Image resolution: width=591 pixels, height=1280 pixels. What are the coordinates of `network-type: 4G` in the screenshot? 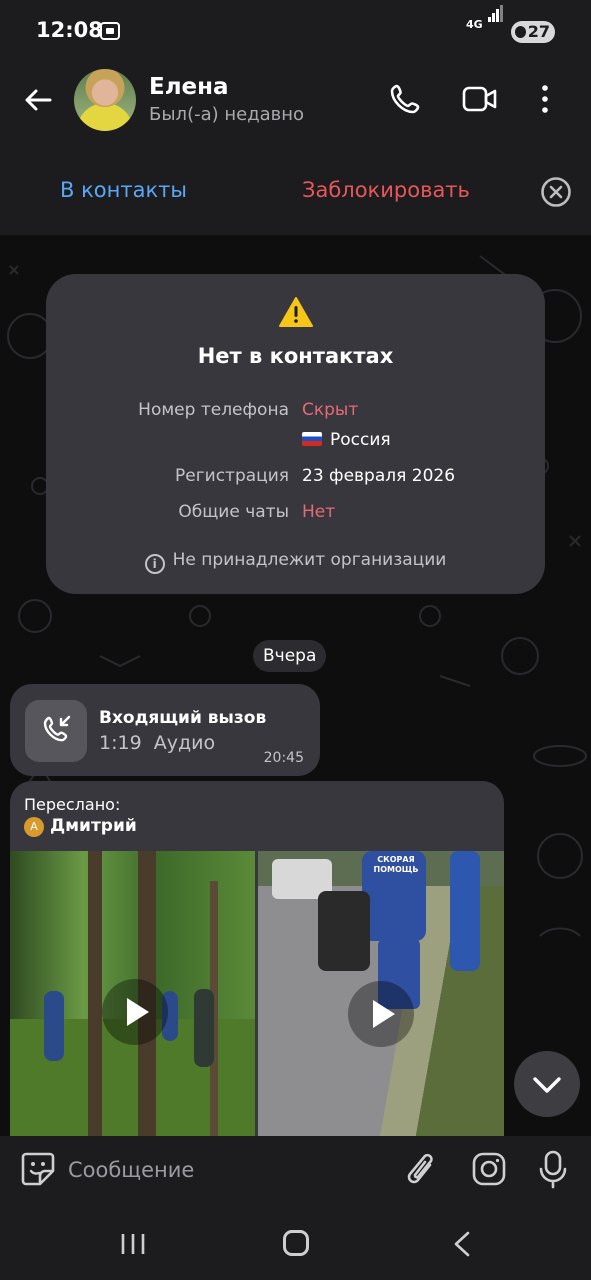 It's located at (474, 24).